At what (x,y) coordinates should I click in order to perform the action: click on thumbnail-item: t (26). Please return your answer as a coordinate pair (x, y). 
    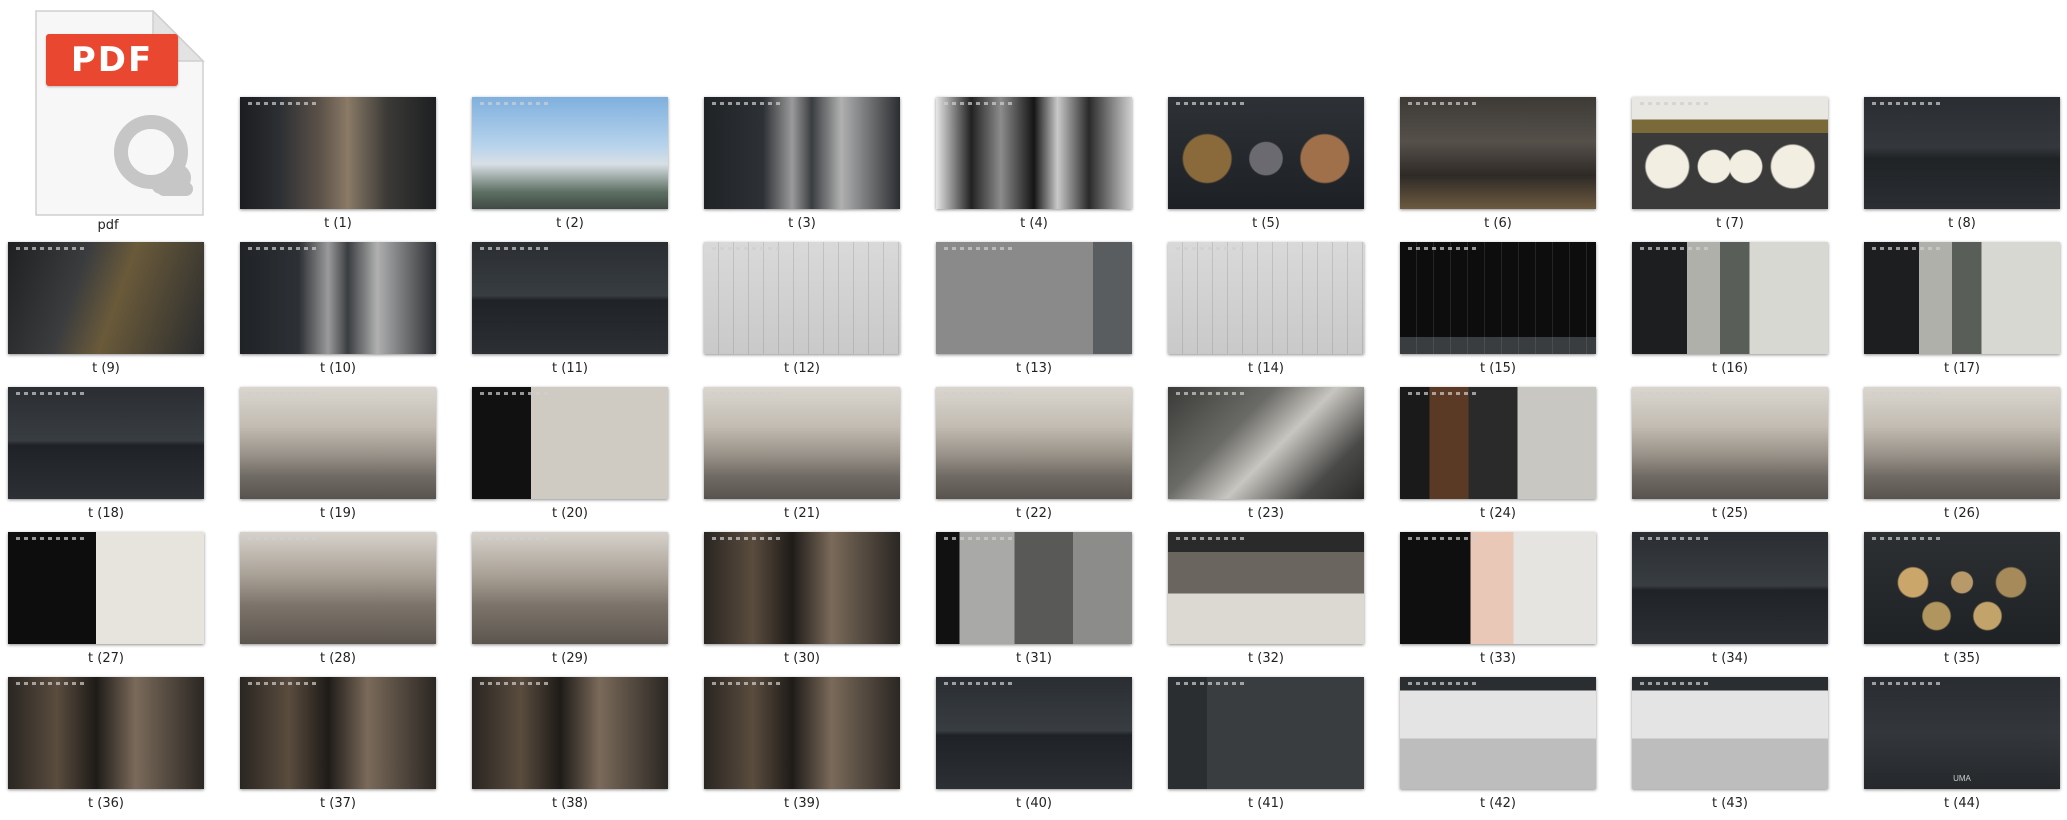
    Looking at the image, I should click on (1962, 454).